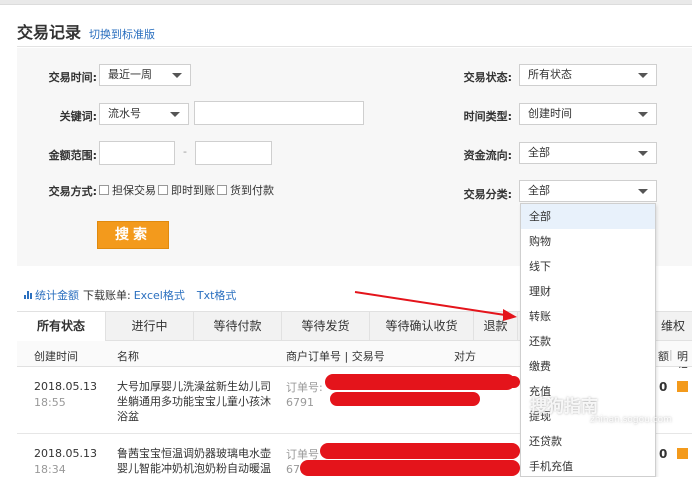  What do you see at coordinates (122, 34) in the screenshot?
I see `switch-standard-link: 切换到标准版` at bounding box center [122, 34].